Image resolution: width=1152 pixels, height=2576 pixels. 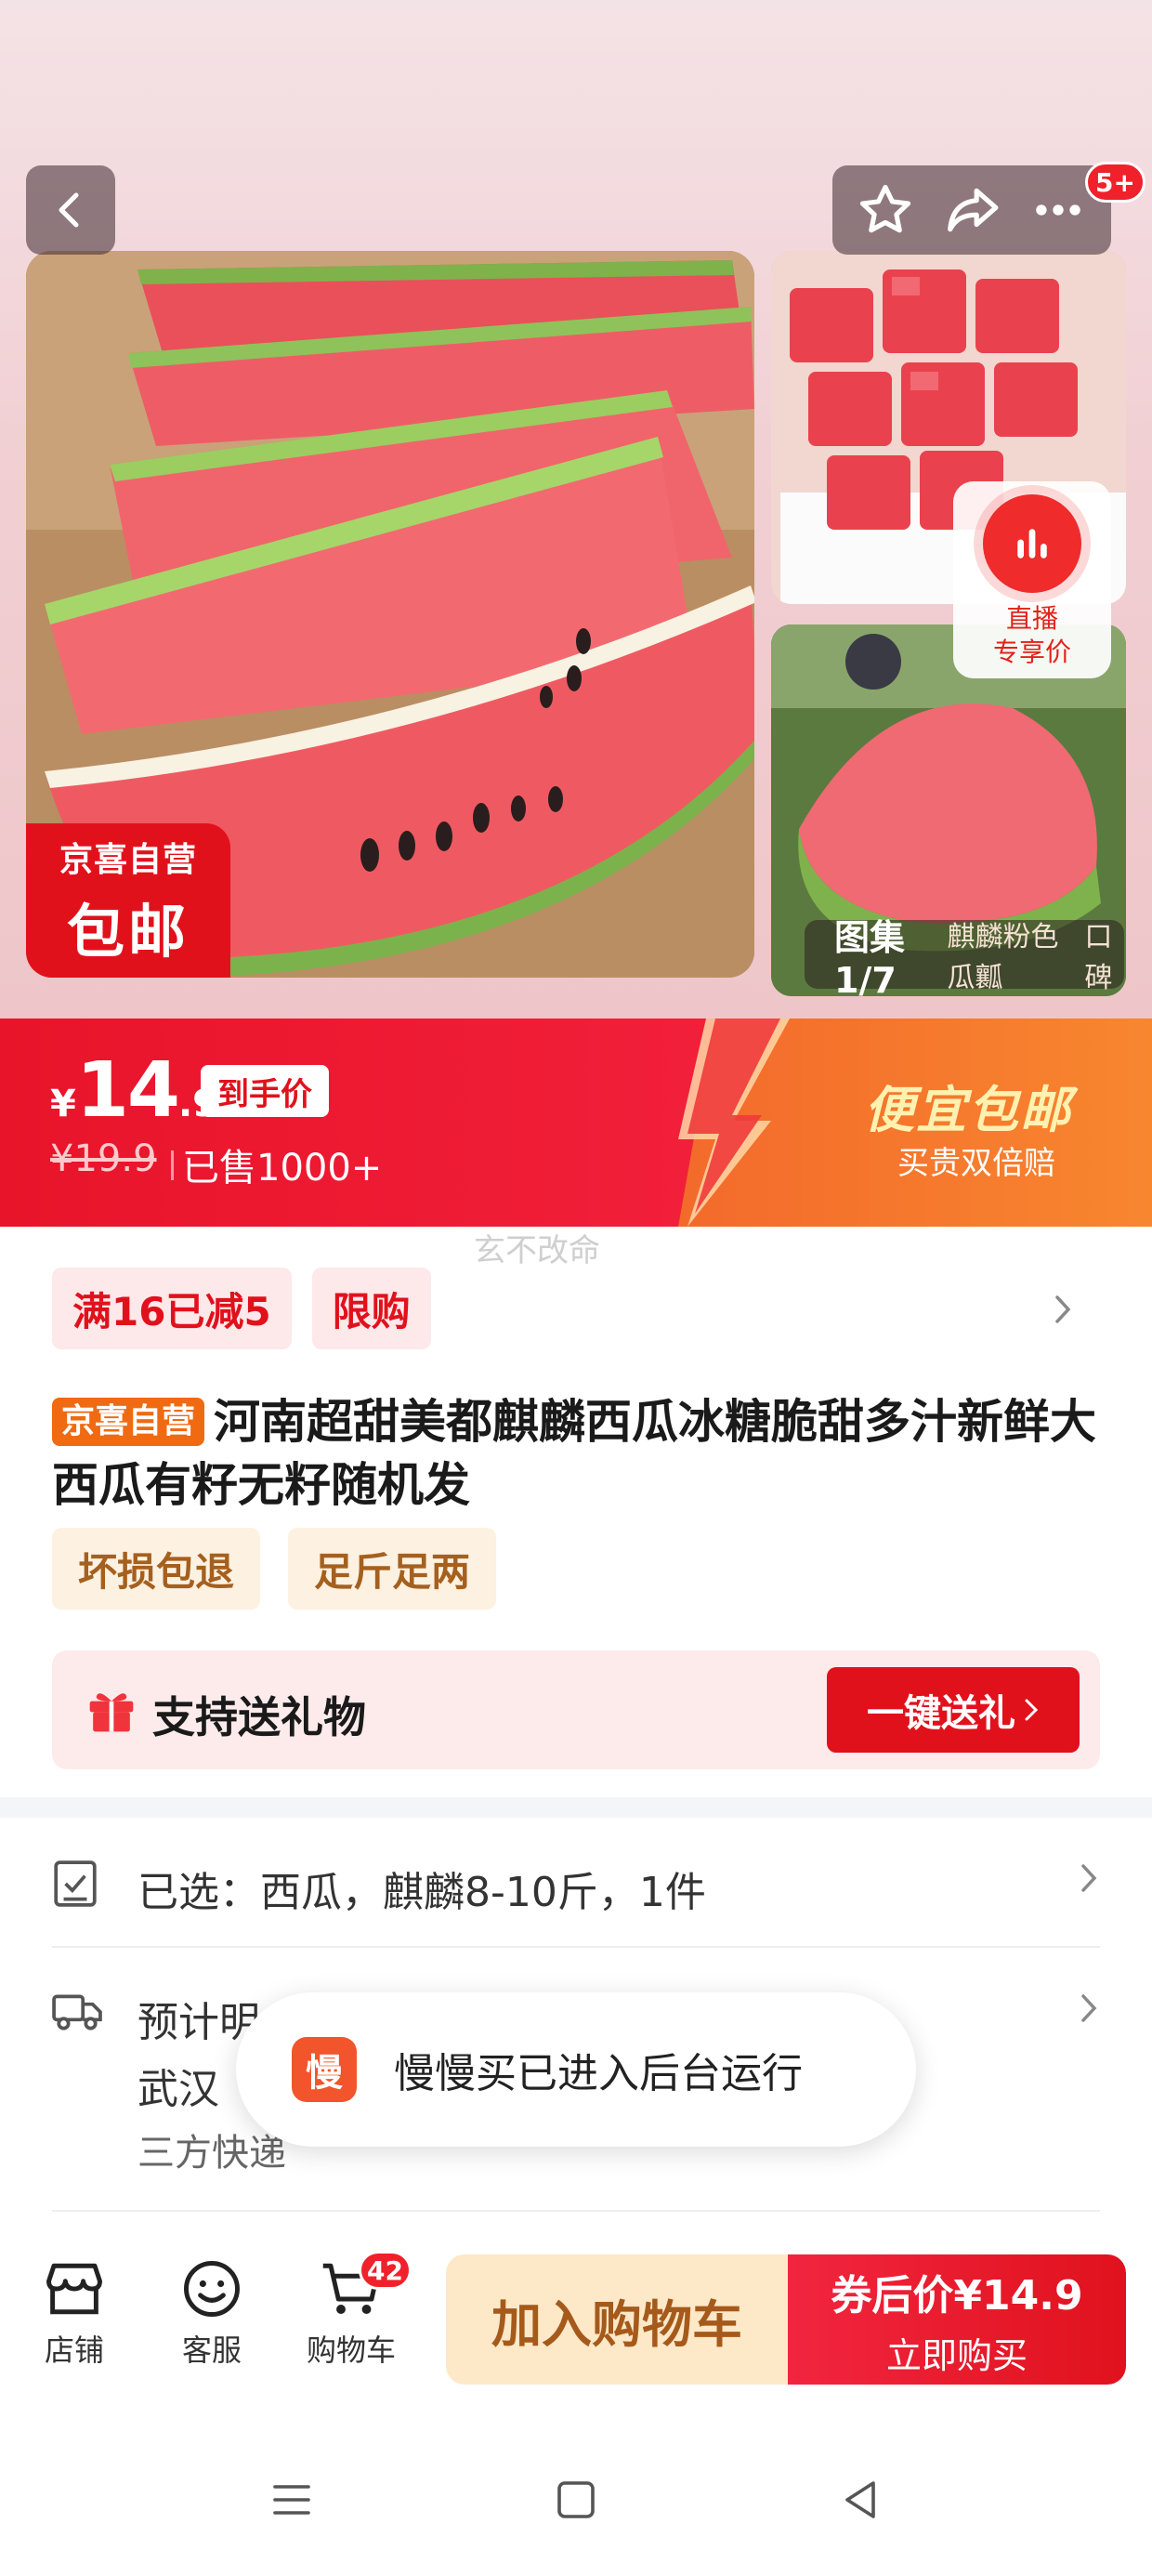 I want to click on watermark: 玄不改命, so click(x=537, y=1250).